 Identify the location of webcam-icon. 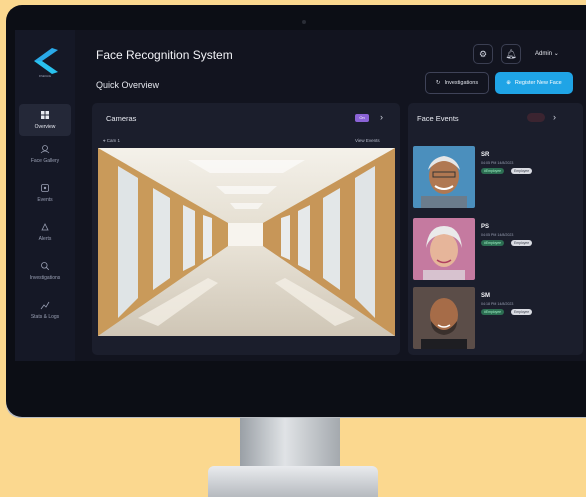
(304, 22).